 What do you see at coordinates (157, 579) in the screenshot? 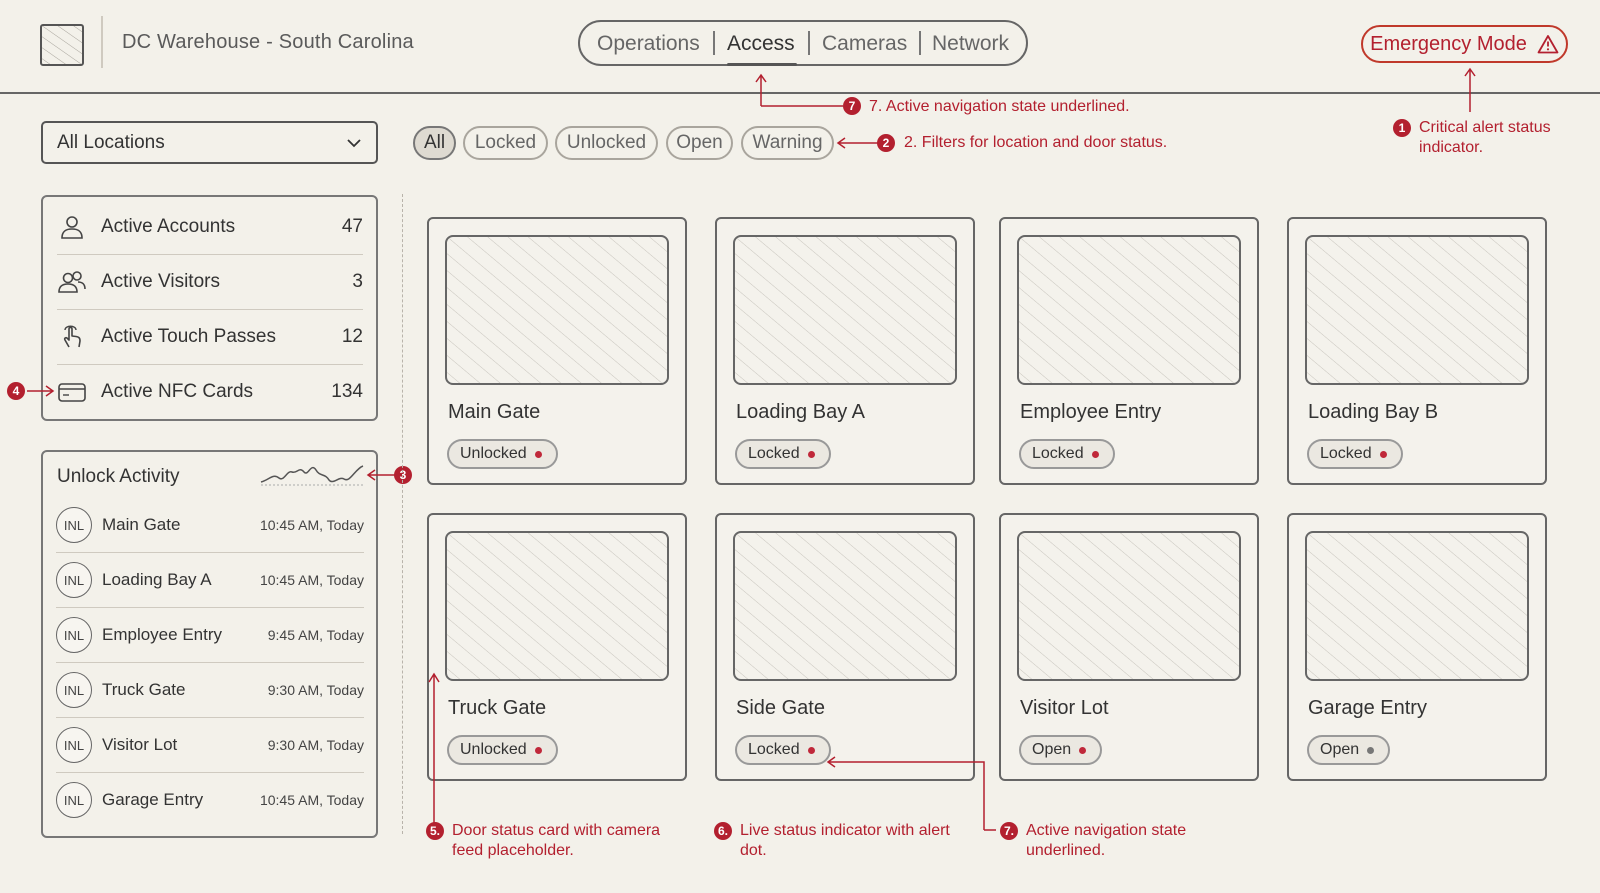
I see `activity-label: Loading Bay A` at bounding box center [157, 579].